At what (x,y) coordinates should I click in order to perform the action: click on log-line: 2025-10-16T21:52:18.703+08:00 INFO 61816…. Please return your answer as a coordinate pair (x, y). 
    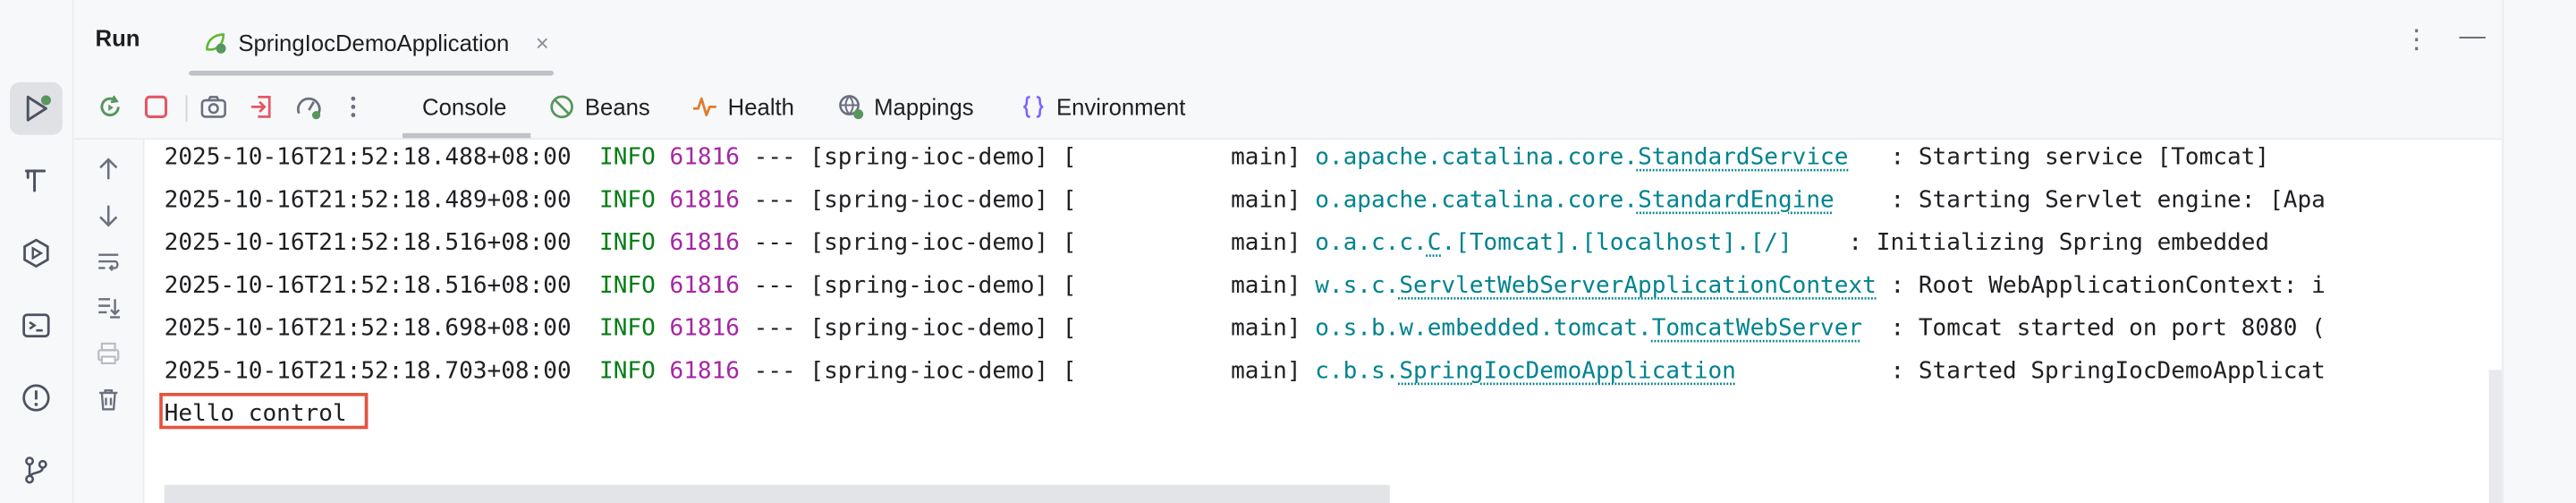
    Looking at the image, I should click on (1245, 371).